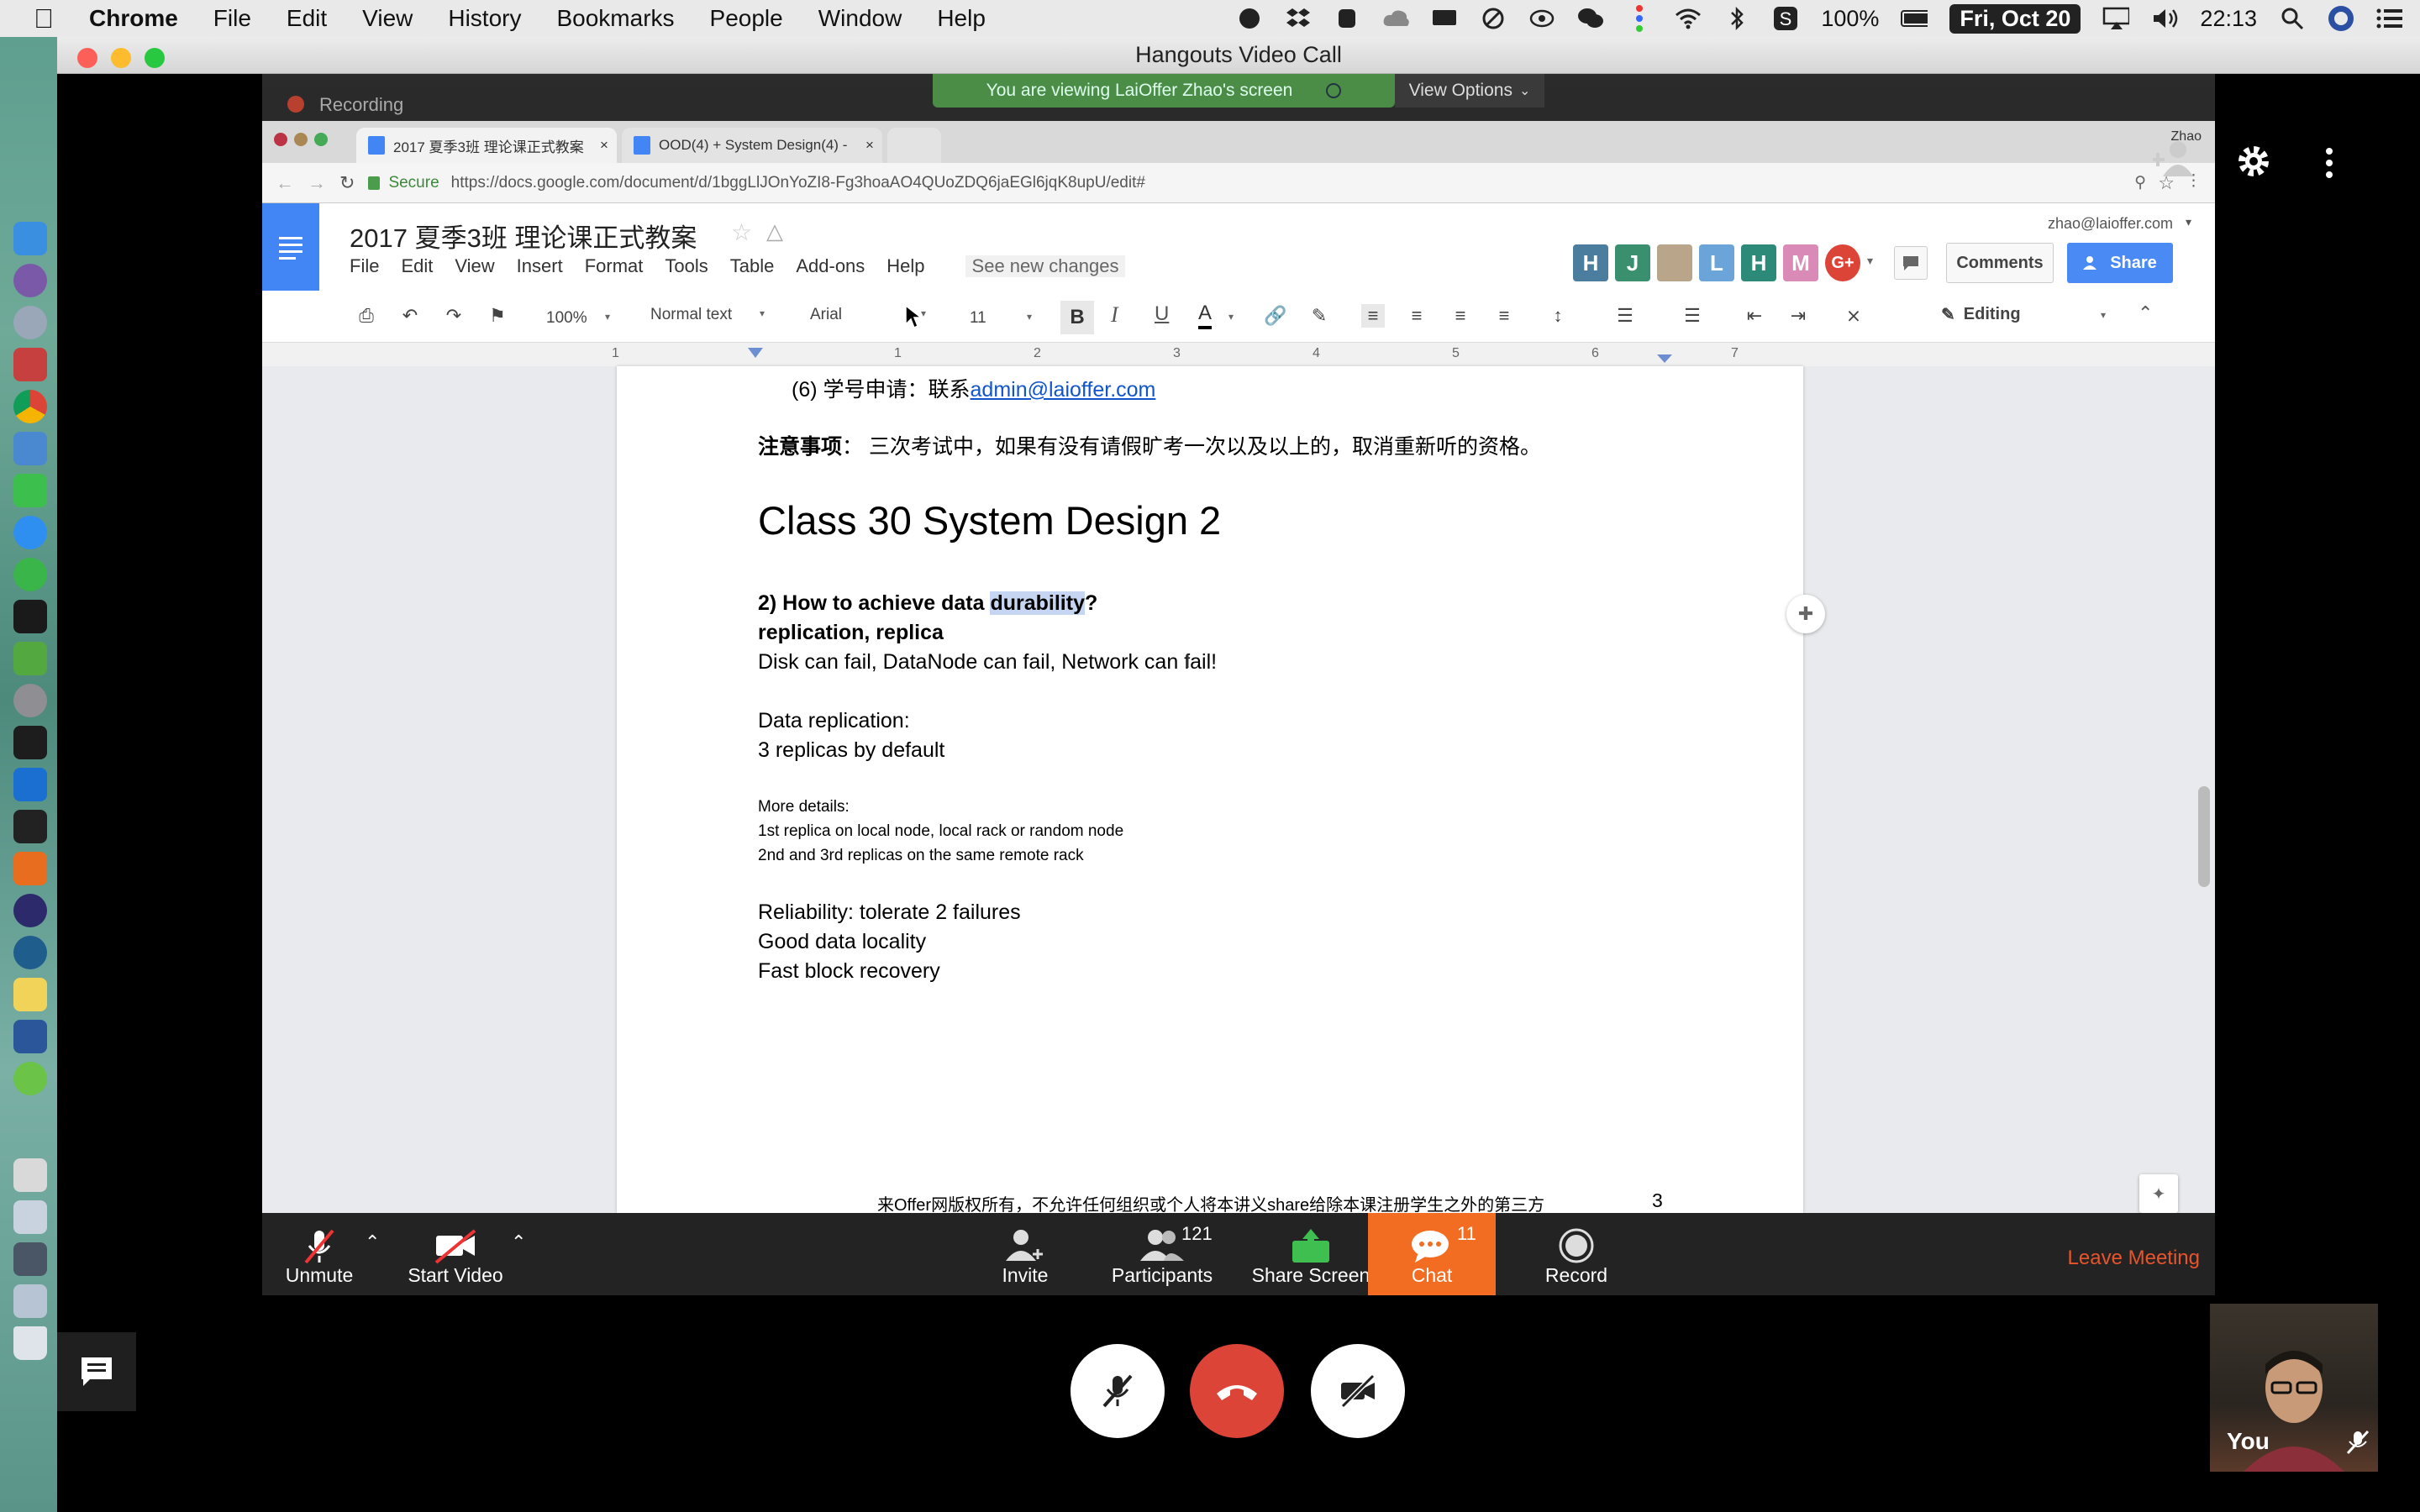  Describe the element at coordinates (2164, 18) in the screenshot. I see `volume-icon` at that location.